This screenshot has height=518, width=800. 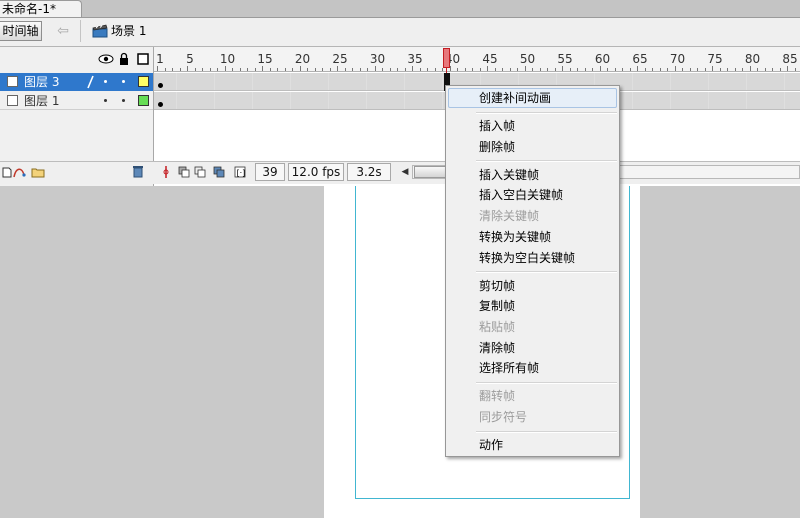 What do you see at coordinates (532, 195) in the screenshot?
I see `menu-item: 插入空白关键帧` at bounding box center [532, 195].